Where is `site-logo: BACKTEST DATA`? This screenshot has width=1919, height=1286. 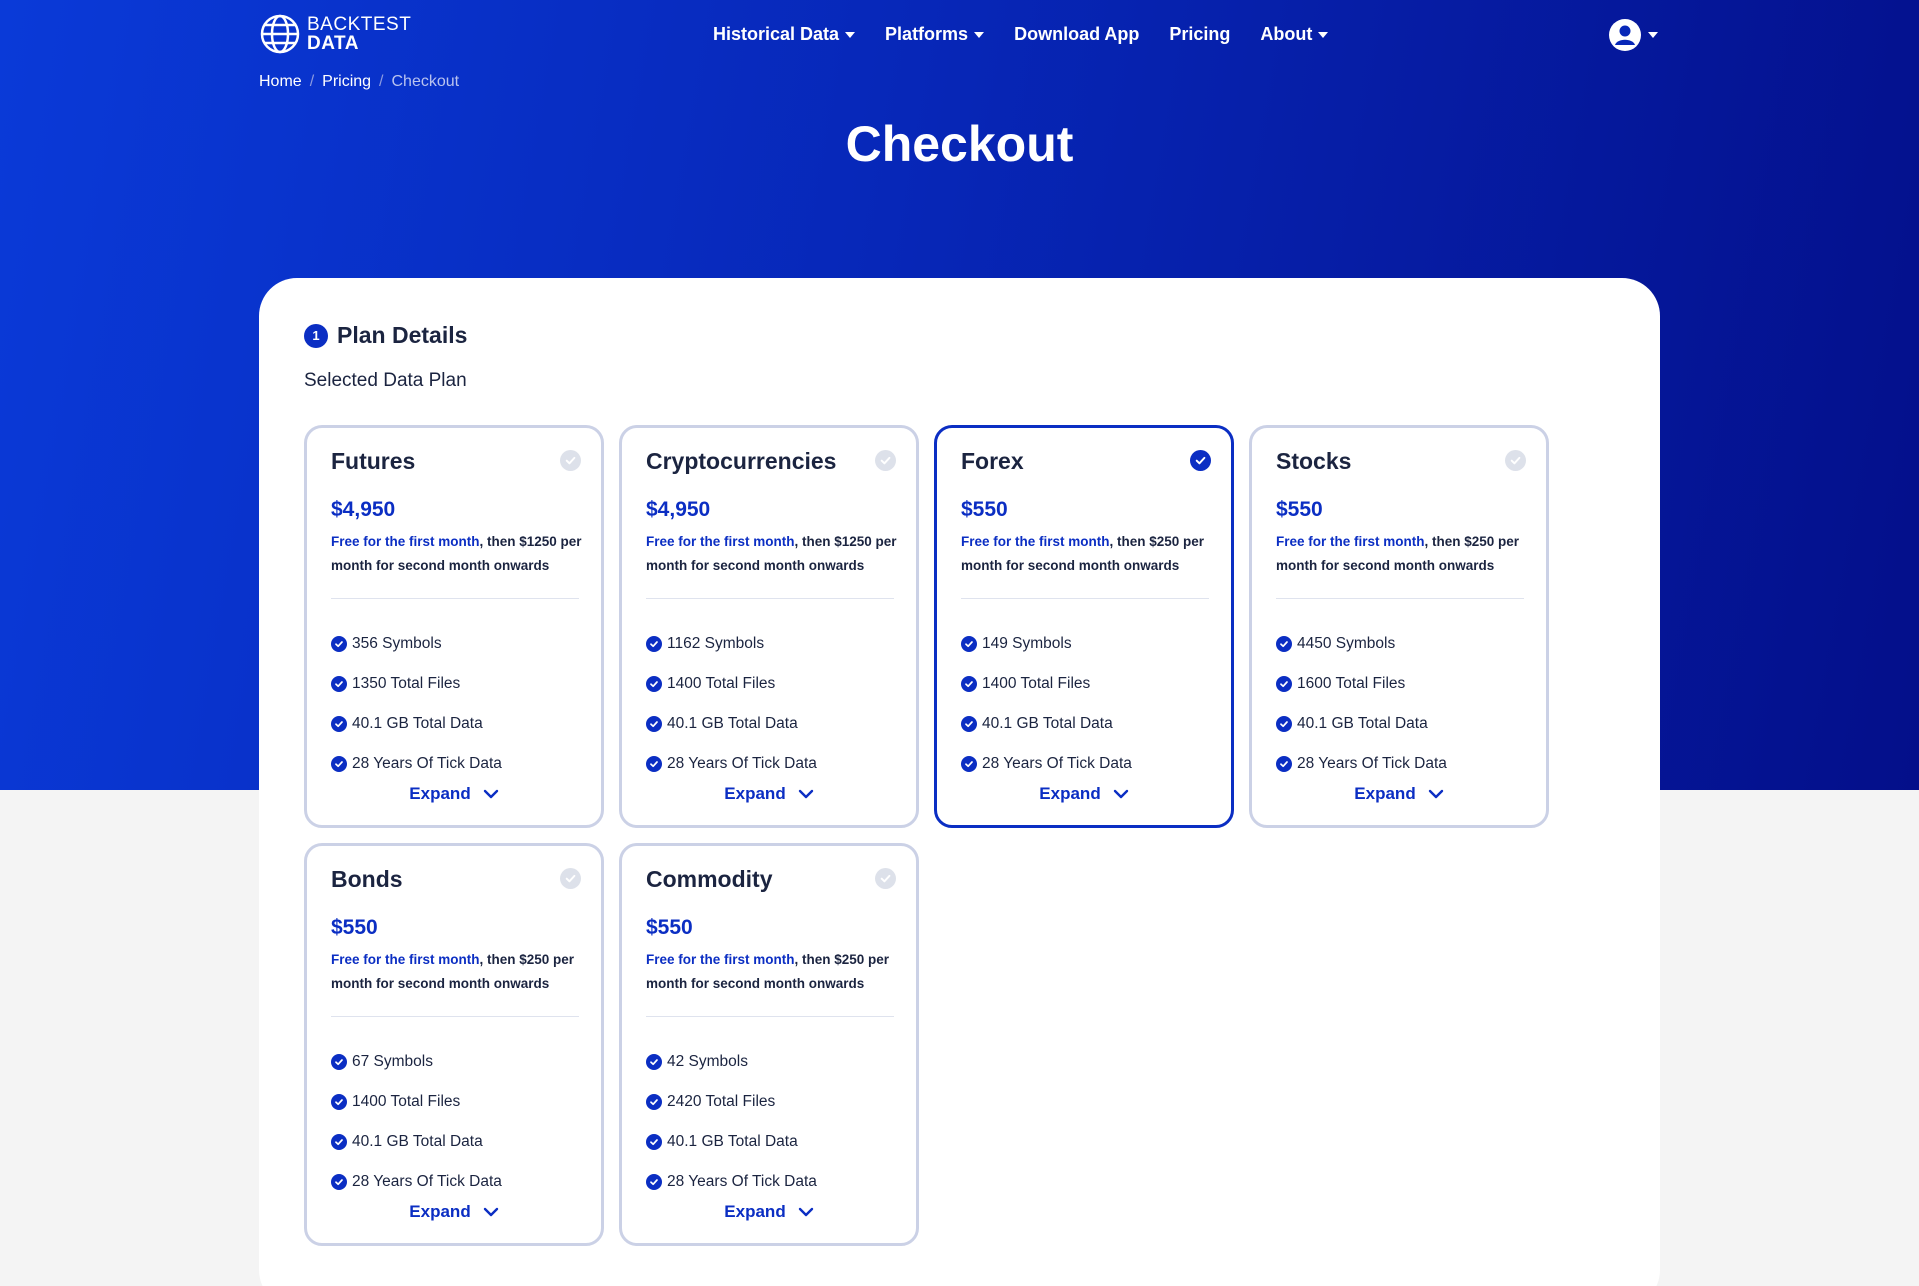
site-logo: BACKTEST DATA is located at coordinates (335, 34).